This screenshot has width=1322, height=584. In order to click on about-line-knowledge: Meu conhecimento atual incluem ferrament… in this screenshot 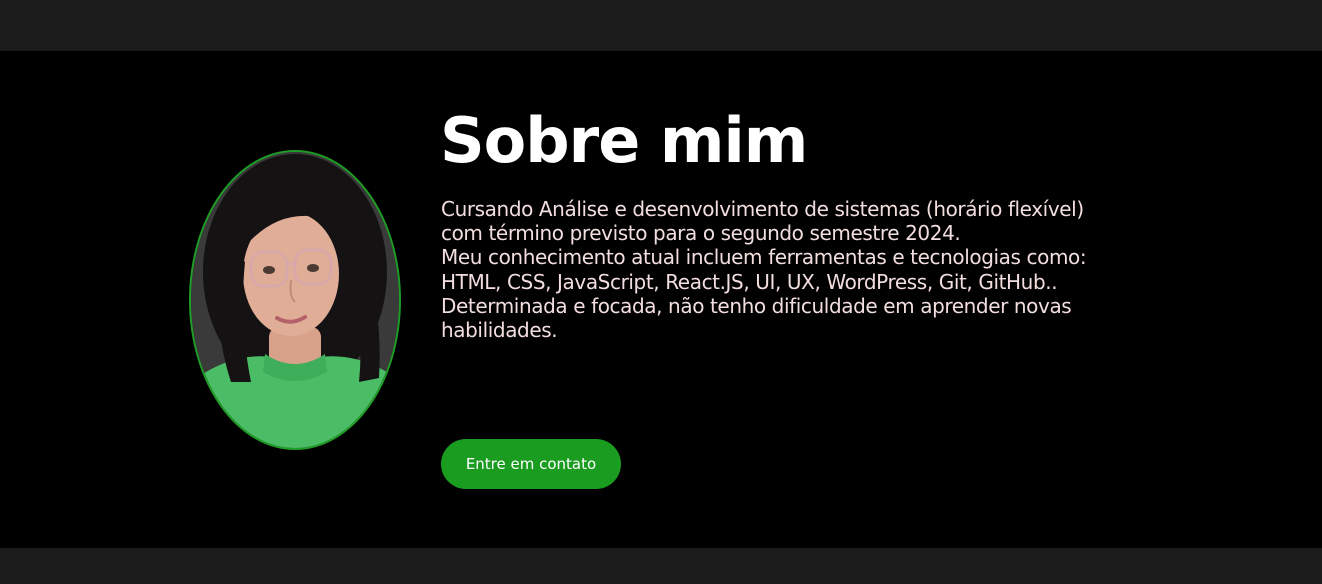, I will do `click(764, 257)`.